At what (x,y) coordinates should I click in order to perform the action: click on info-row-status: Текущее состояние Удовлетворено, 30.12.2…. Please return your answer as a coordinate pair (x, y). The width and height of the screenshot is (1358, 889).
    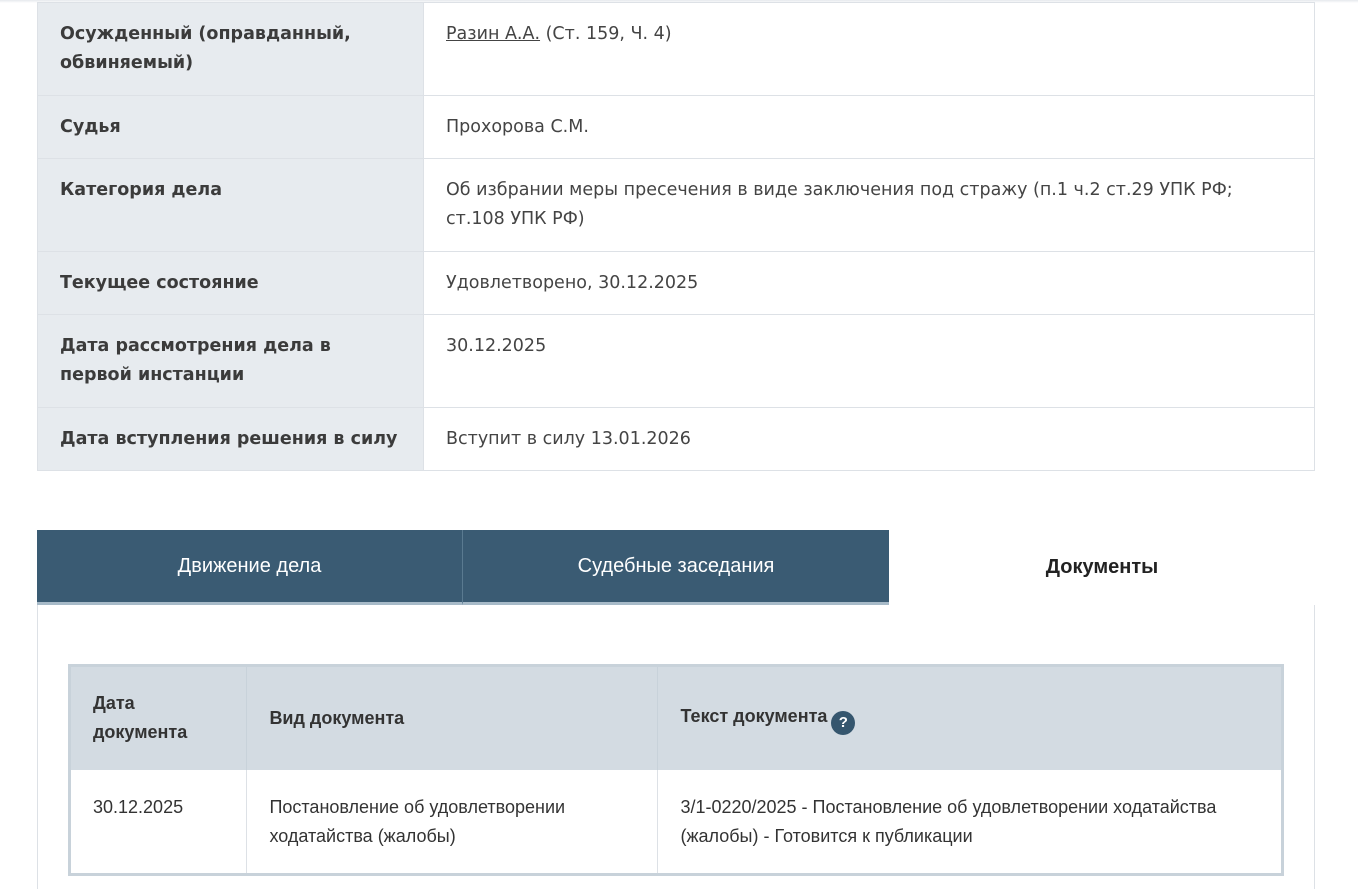
    Looking at the image, I should click on (676, 283).